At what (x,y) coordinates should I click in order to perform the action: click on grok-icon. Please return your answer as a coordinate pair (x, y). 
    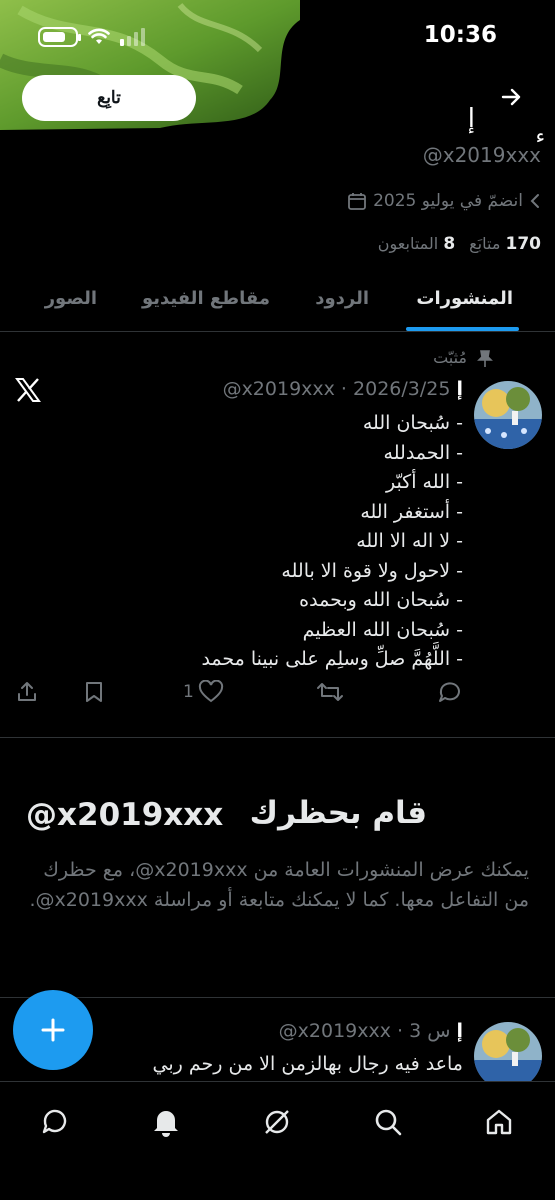
    Looking at the image, I should click on (277, 1122).